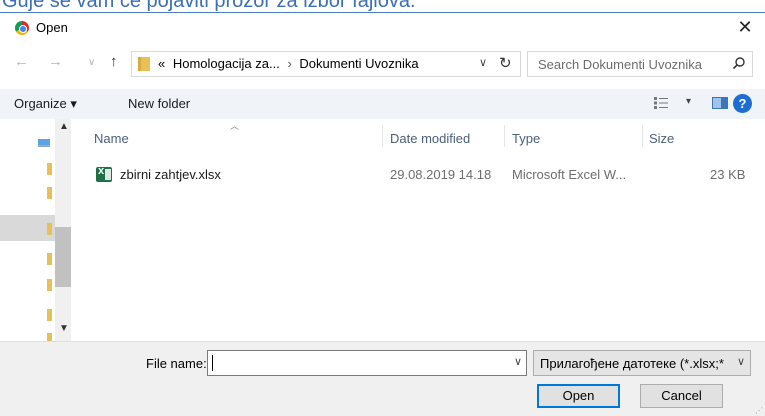  Describe the element at coordinates (64, 126) in the screenshot. I see `scroll-up-icon: ▲` at that location.